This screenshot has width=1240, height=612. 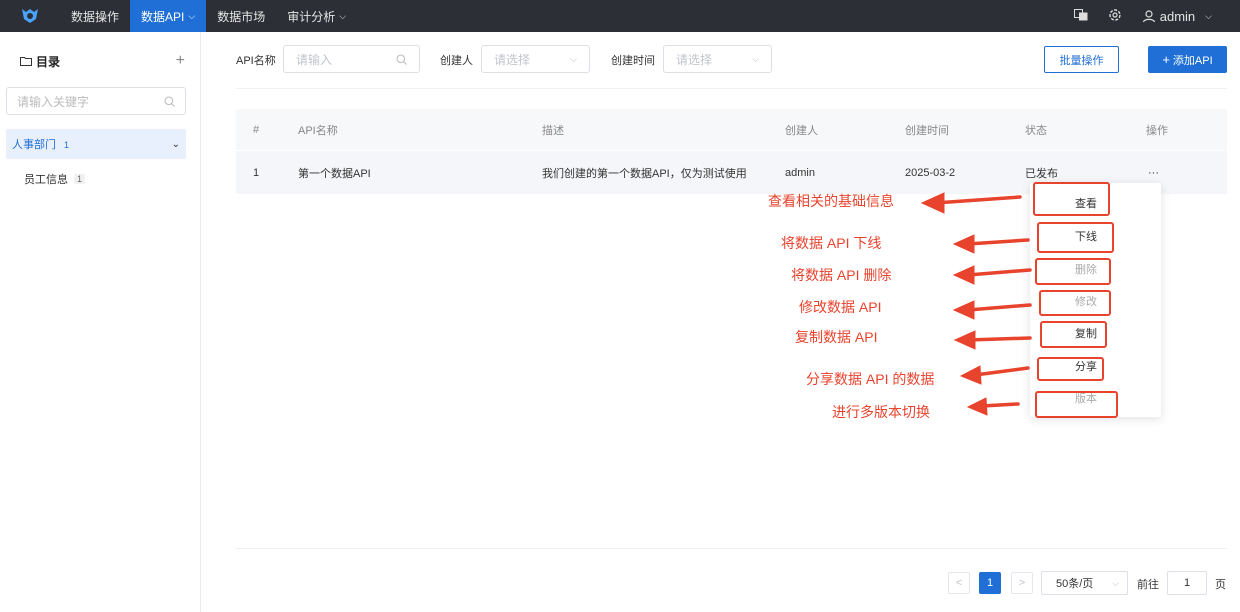 What do you see at coordinates (1115, 16) in the screenshot?
I see `settings-gear-icon` at bounding box center [1115, 16].